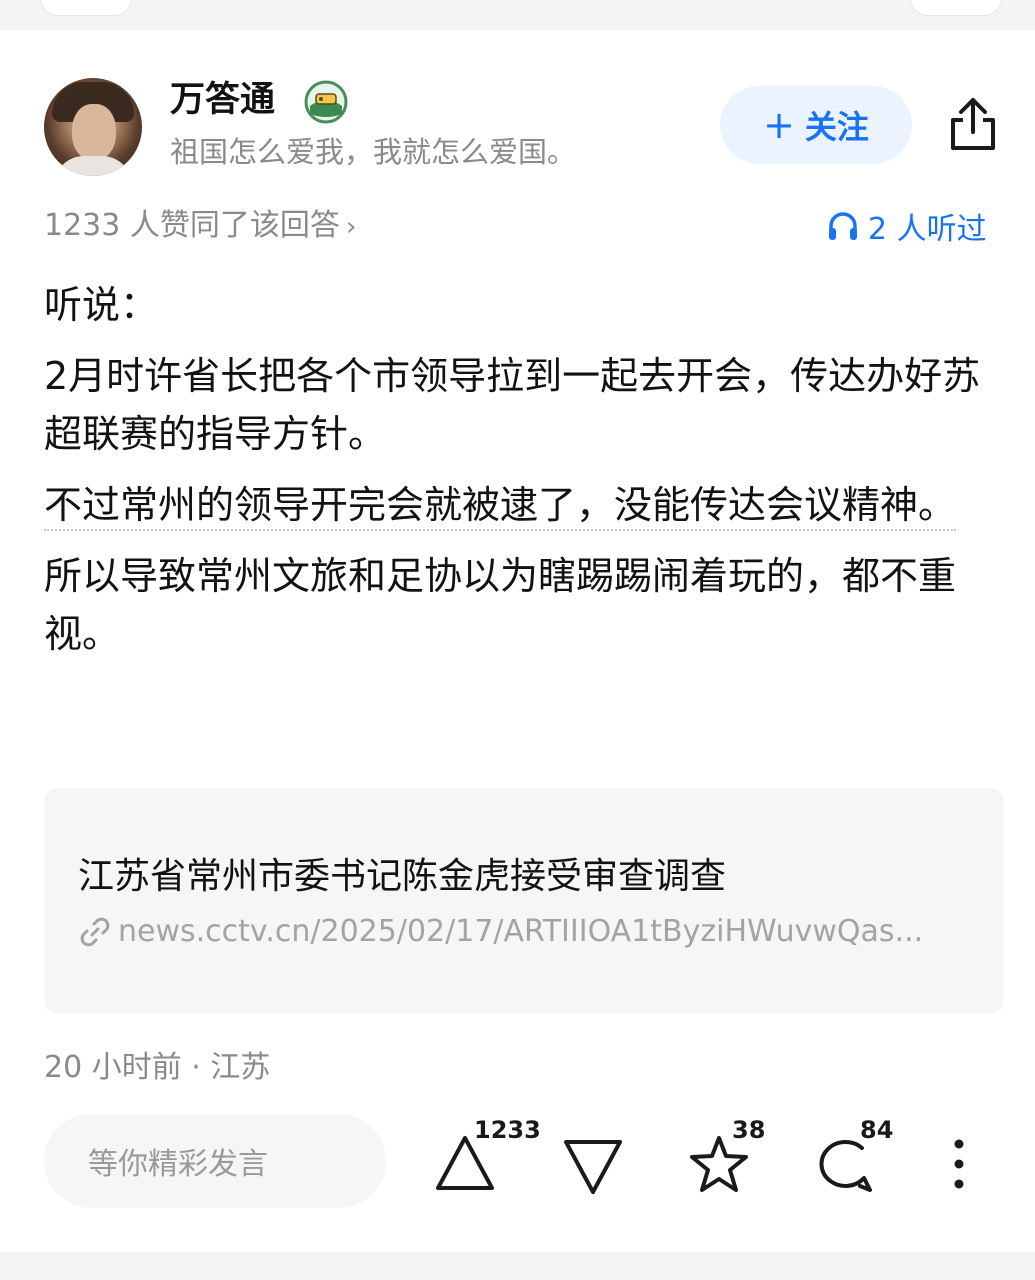 The width and height of the screenshot is (1035, 1280). What do you see at coordinates (178, 1164) in the screenshot?
I see `comment-placeholder: 等你精彩发言` at bounding box center [178, 1164].